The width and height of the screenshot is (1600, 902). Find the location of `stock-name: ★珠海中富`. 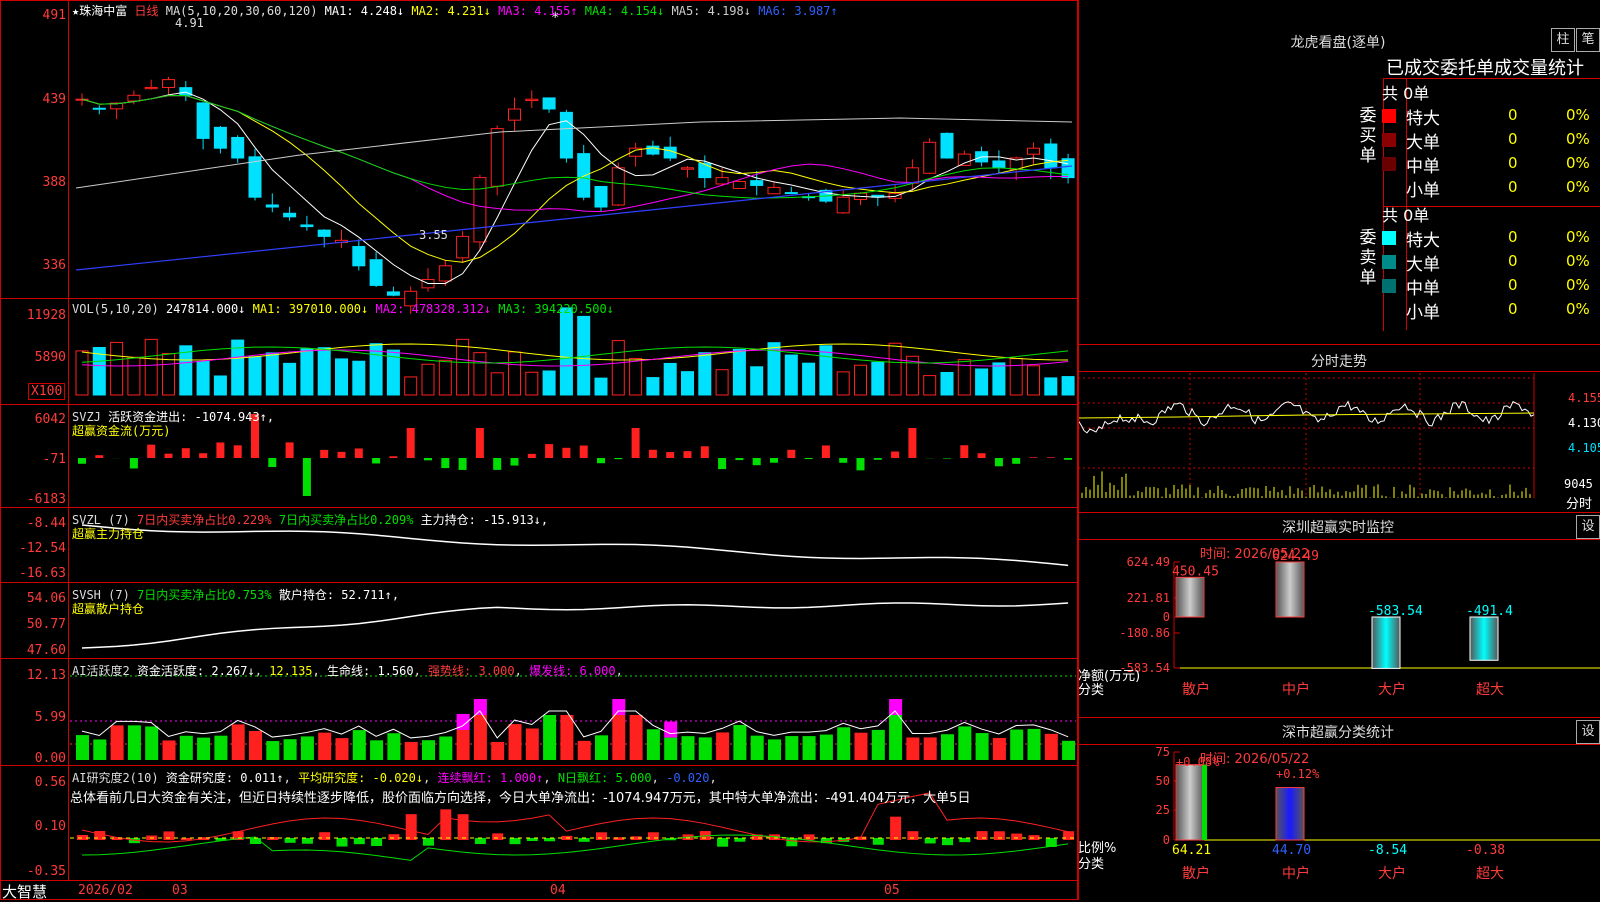

stock-name: ★珠海中富 is located at coordinates (99, 11).